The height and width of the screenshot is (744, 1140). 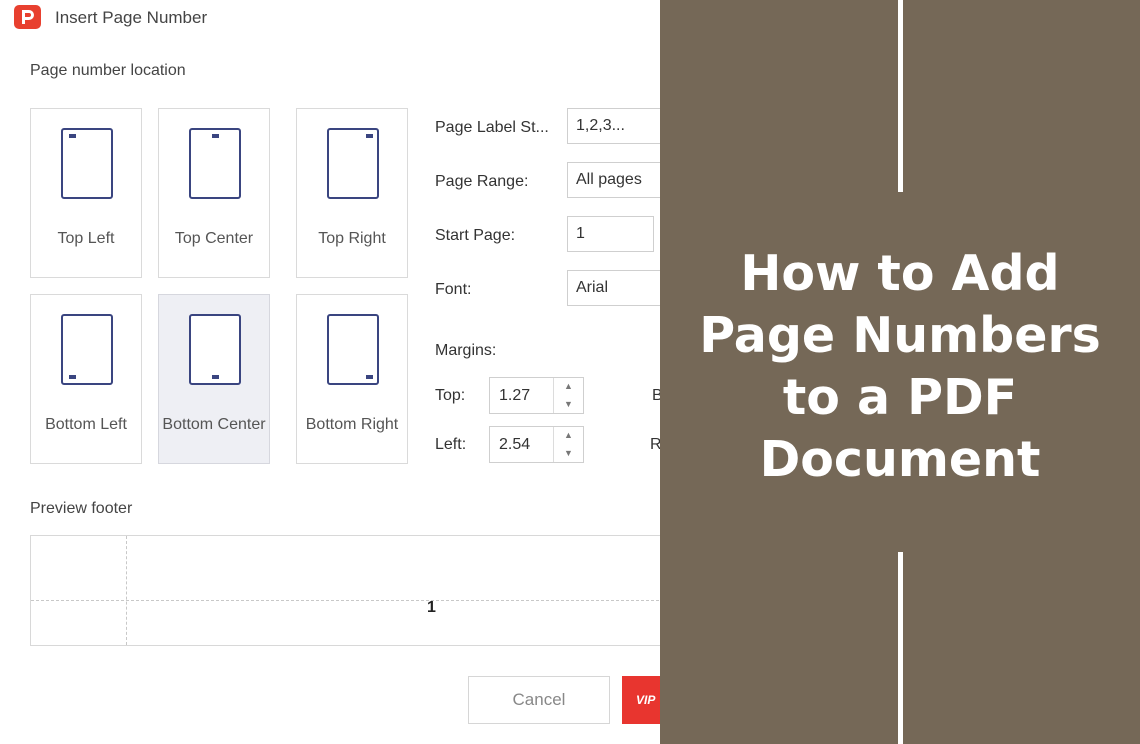 I want to click on dialog-titlebar: Insert Page Number, so click(x=330, y=18).